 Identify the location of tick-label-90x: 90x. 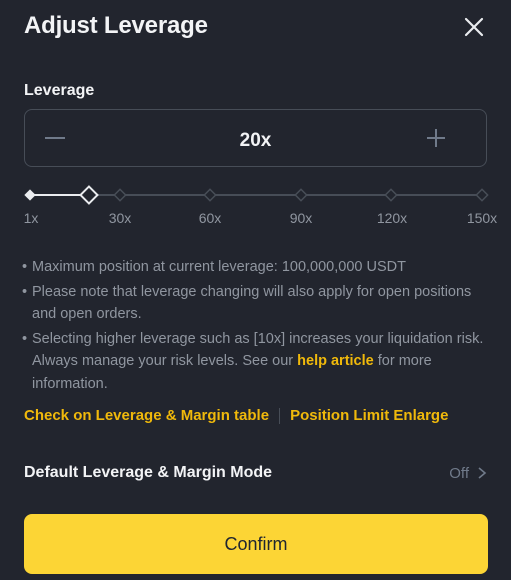
(301, 218).